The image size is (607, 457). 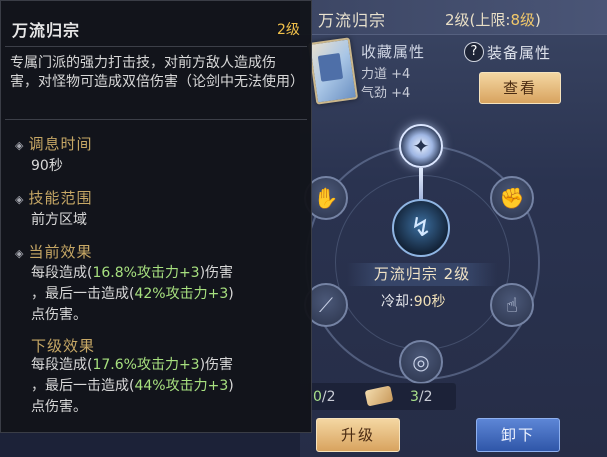 What do you see at coordinates (520, 88) in the screenshot?
I see `view-button: 查看` at bounding box center [520, 88].